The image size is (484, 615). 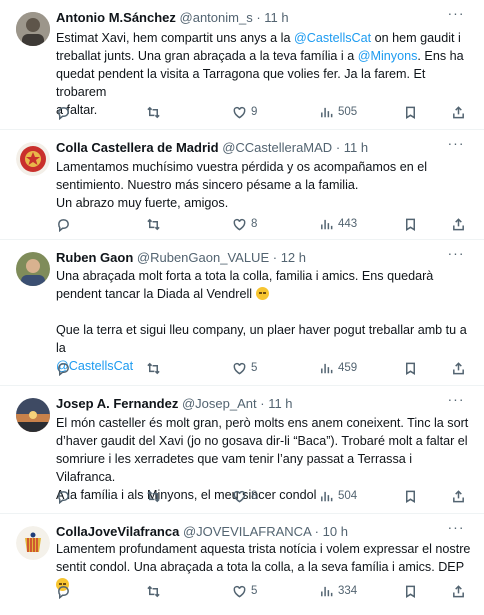 I want to click on author-name: Colla Castellera de Madrid, so click(x=137, y=147).